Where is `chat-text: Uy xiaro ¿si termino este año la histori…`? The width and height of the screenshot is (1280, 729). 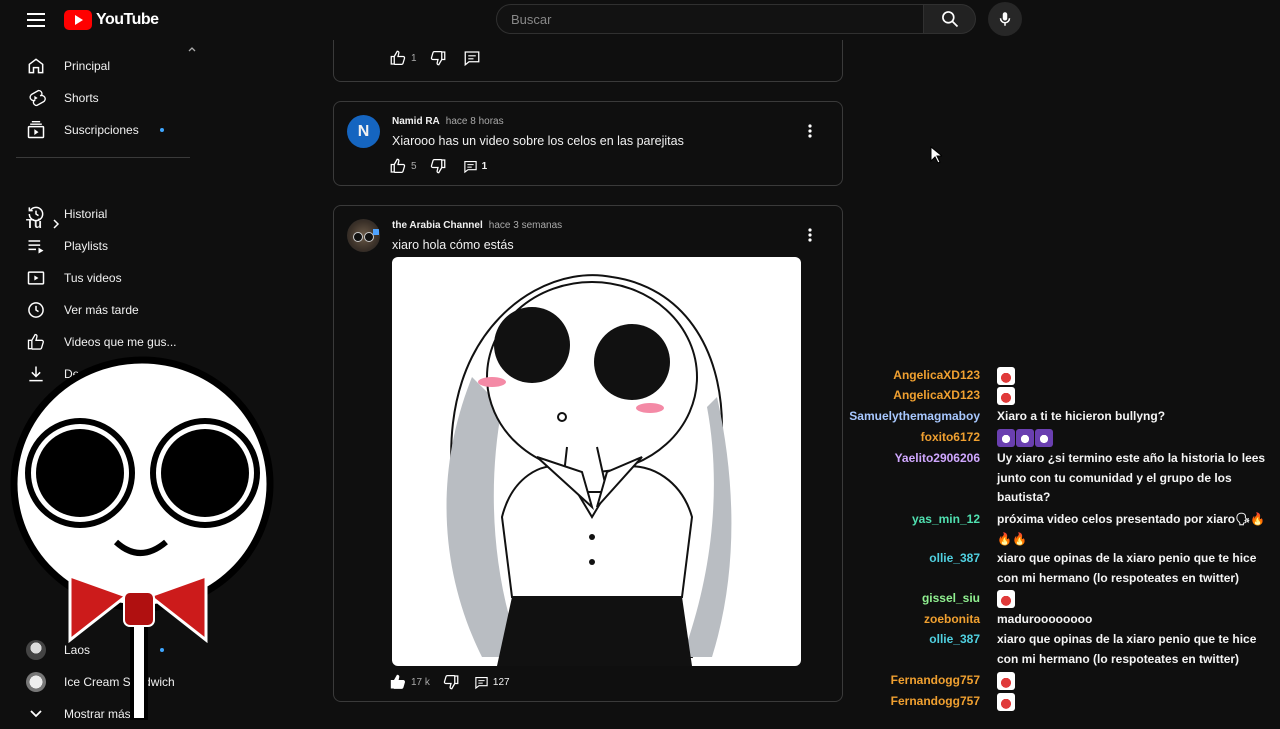 chat-text: Uy xiaro ¿si termino este año la histori… is located at coordinates (1132, 478).